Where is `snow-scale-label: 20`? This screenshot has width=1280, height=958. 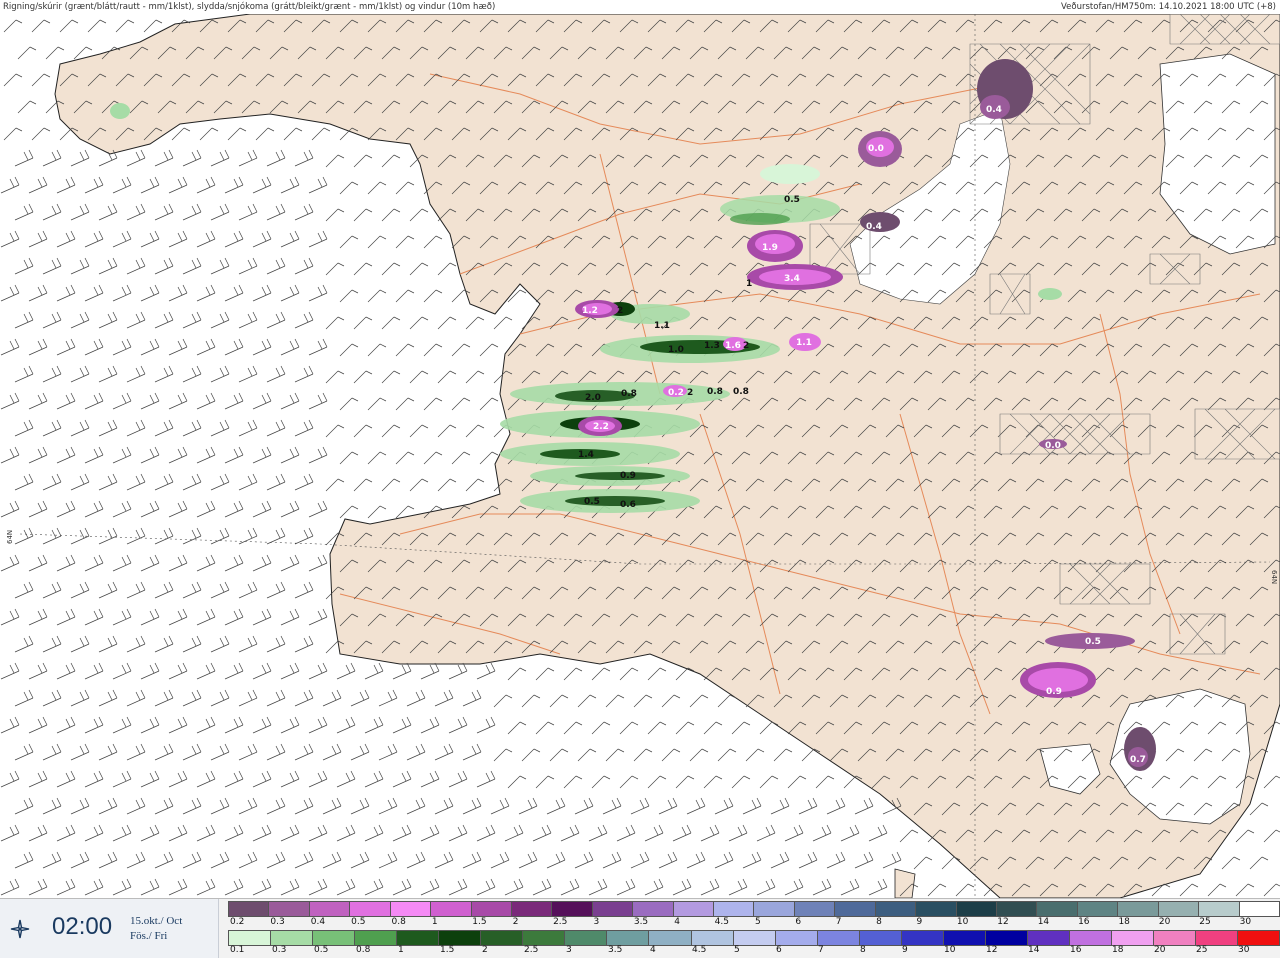
snow-scale-label: 20 is located at coordinates (1164, 922).